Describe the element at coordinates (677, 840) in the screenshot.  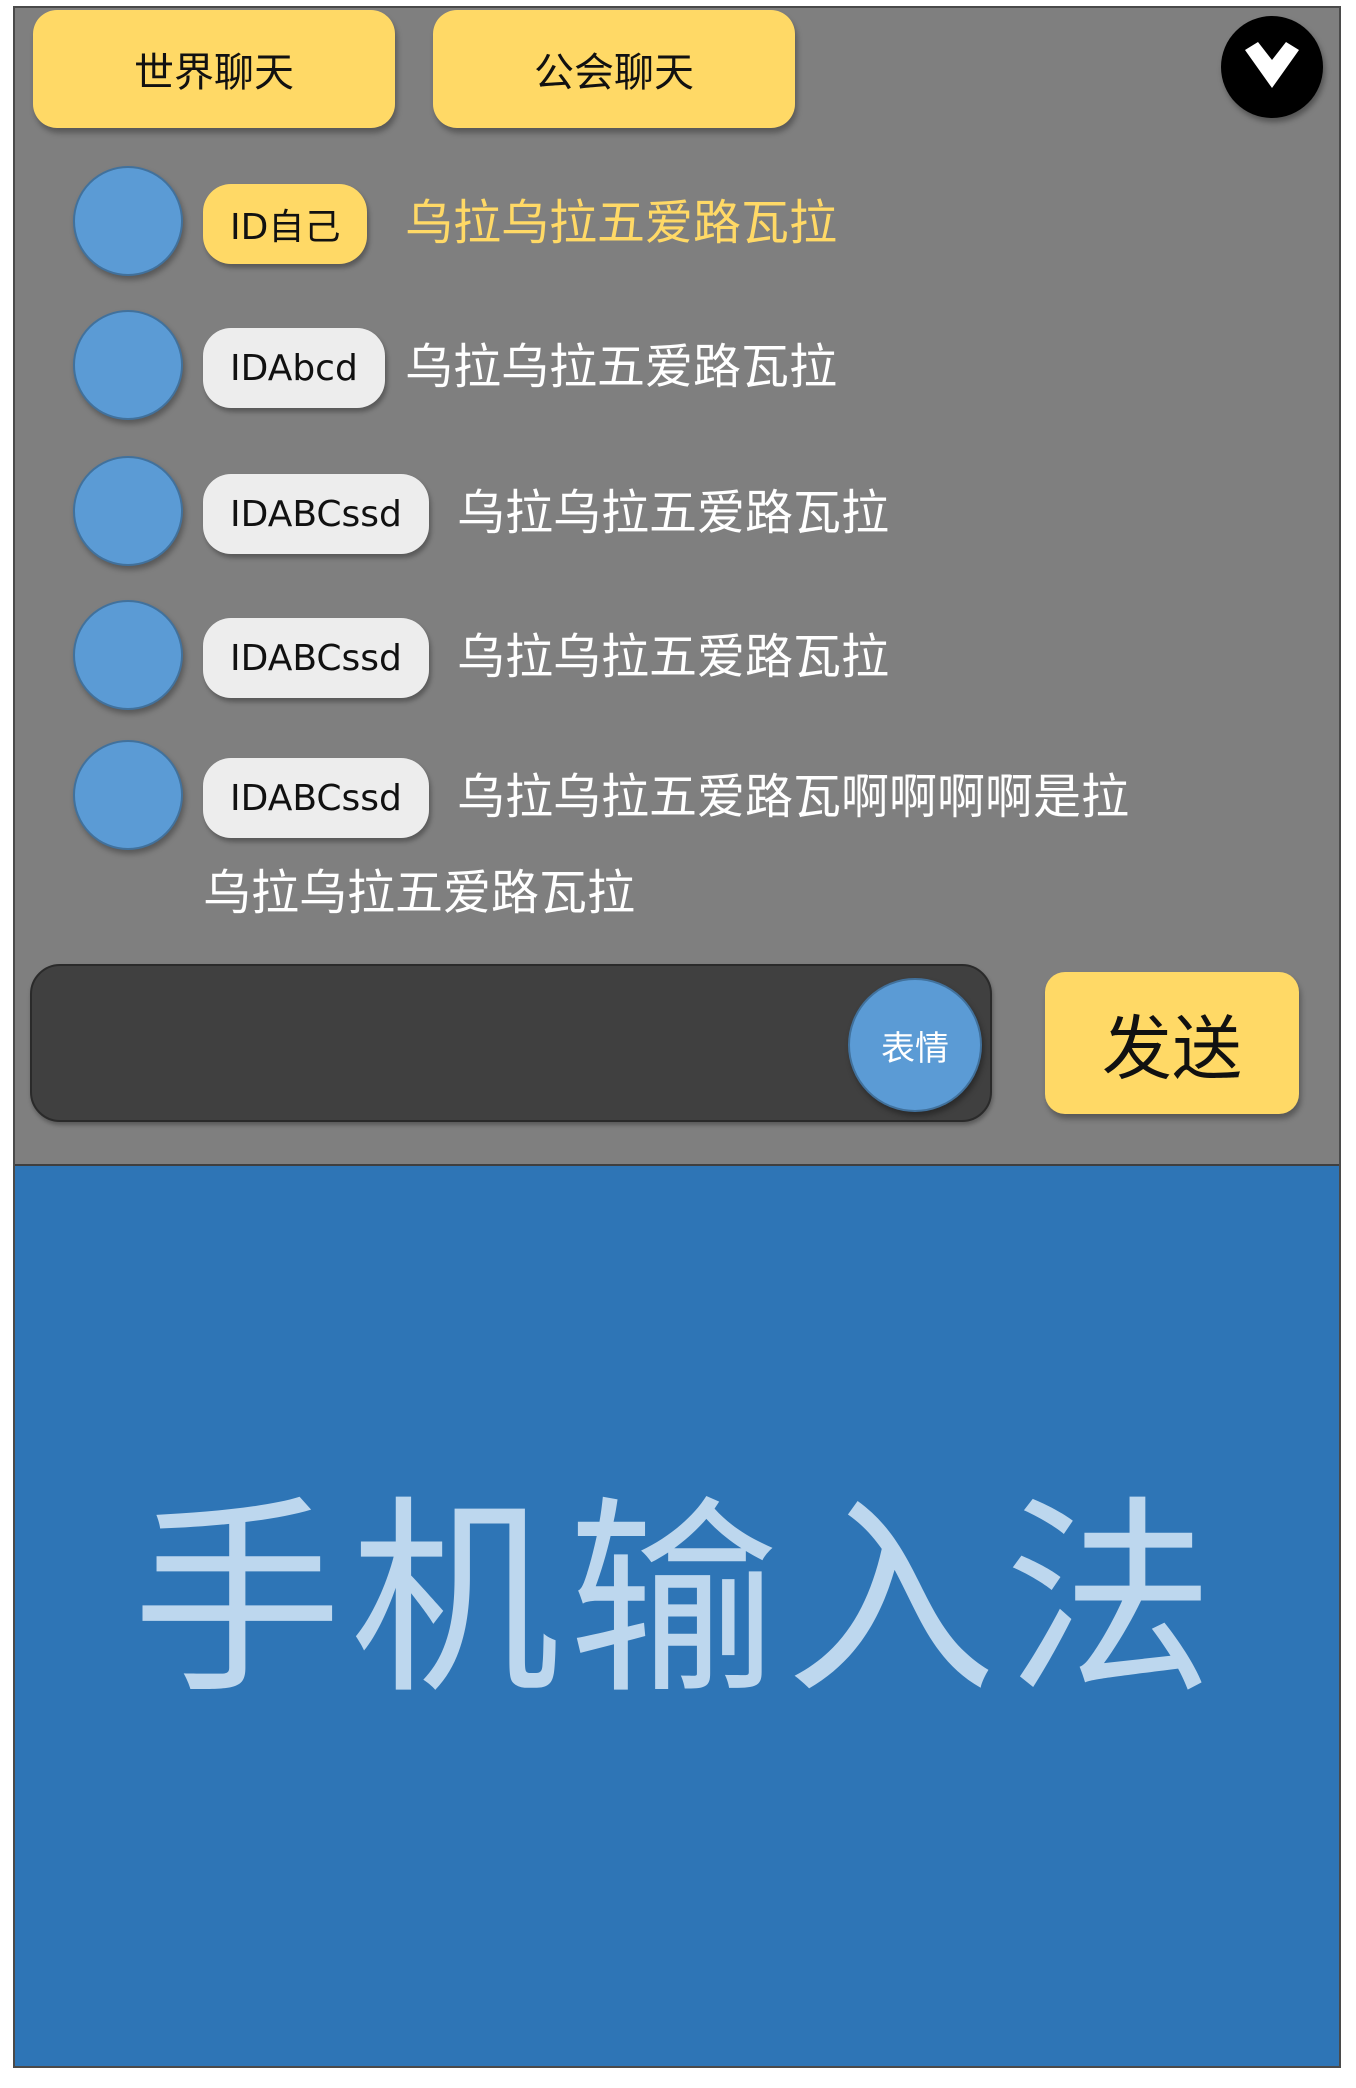
I see `chat-message: IDABCssd 乌拉乌拉五爱路瓦啊啊啊啊是拉 乌拉乌拉五爱路瓦拉` at that location.